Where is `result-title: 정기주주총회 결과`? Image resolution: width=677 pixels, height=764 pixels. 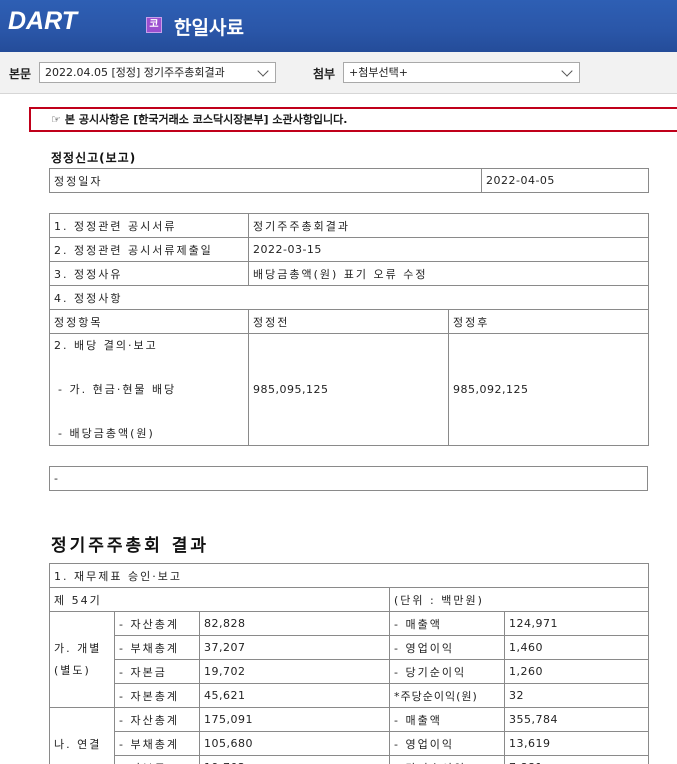
result-title: 정기주주총회 결과 is located at coordinates (130, 546).